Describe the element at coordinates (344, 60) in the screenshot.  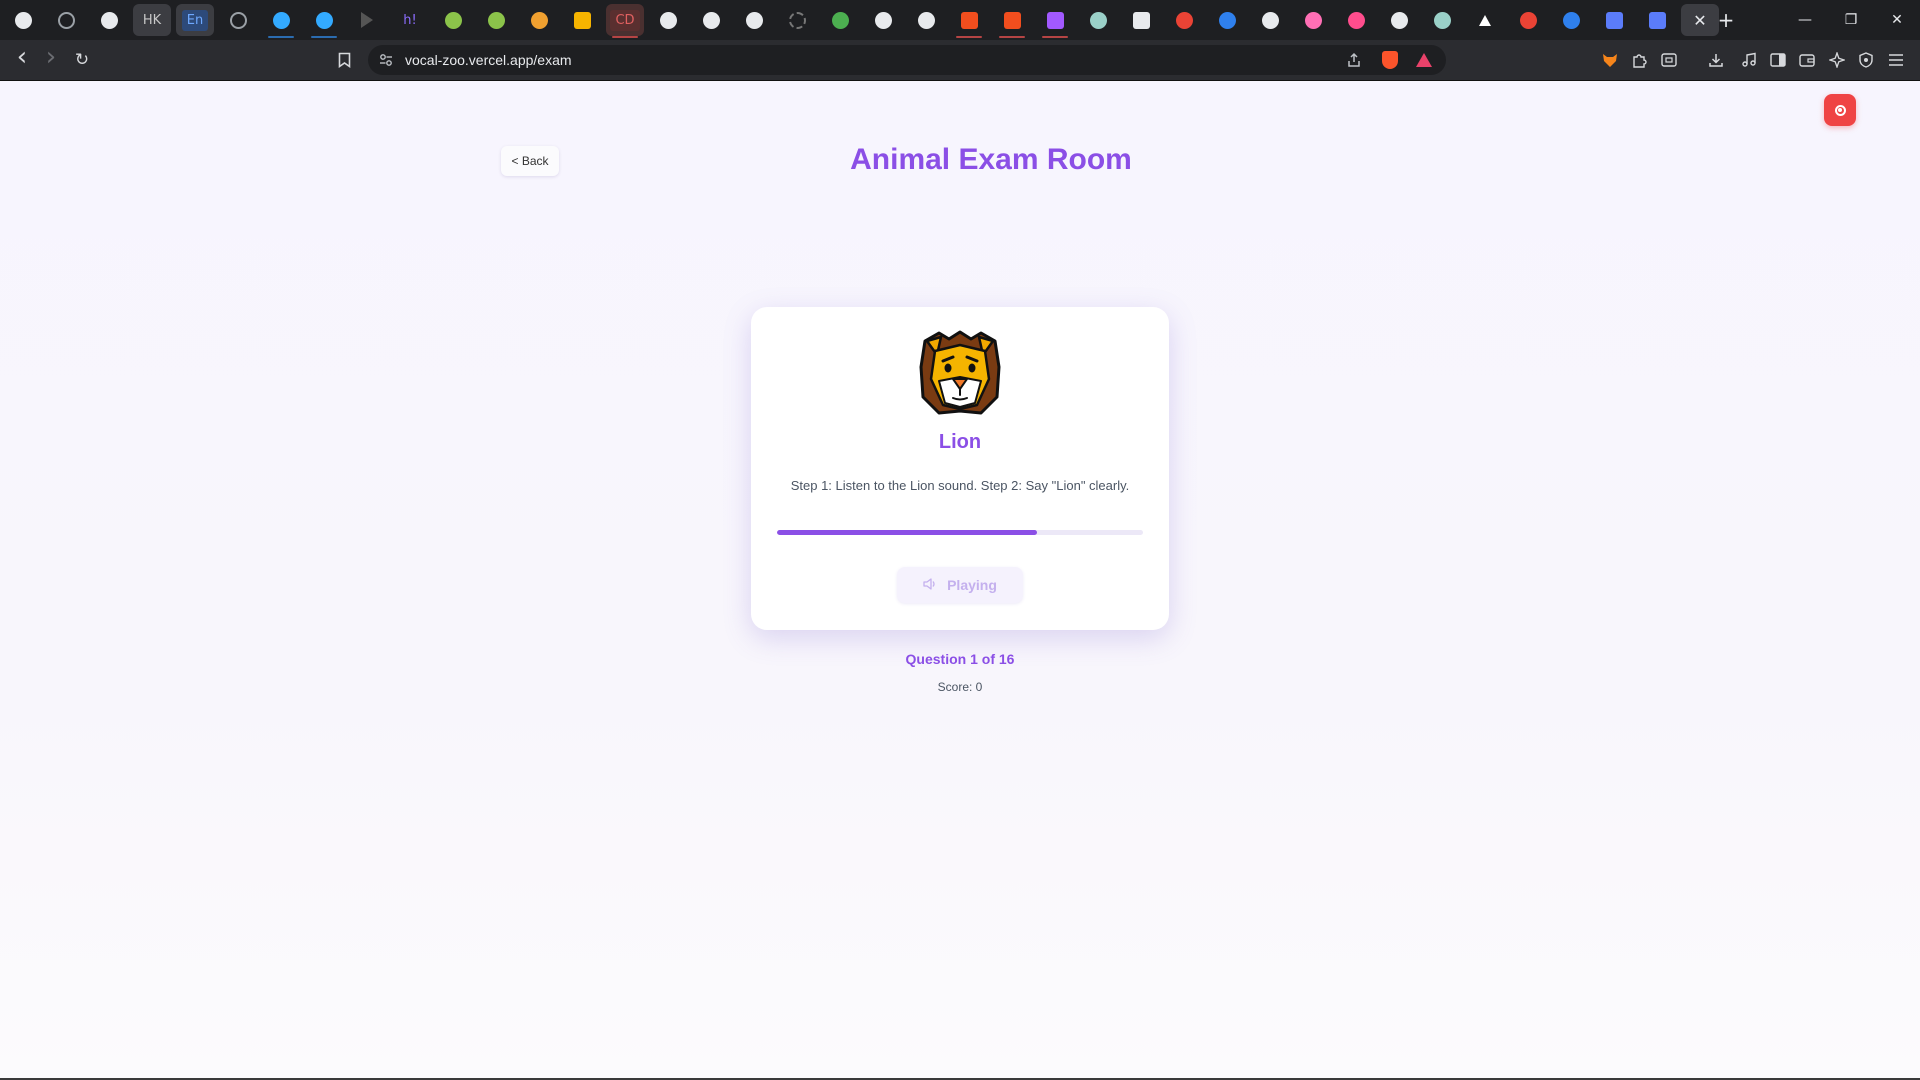
I see `bookmark-button` at that location.